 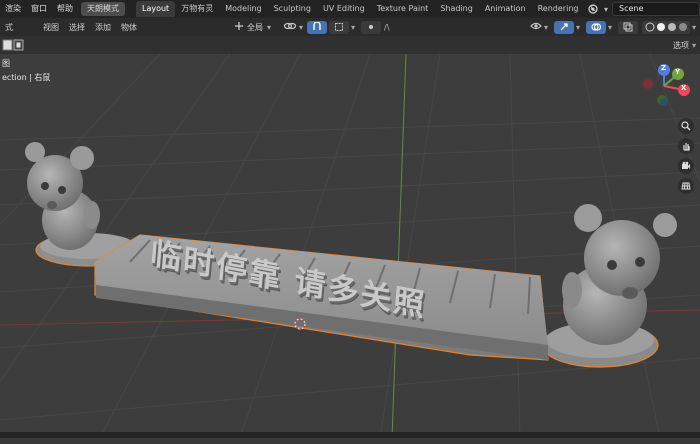 What do you see at coordinates (51, 27) in the screenshot?
I see `menu-view: 视图` at bounding box center [51, 27].